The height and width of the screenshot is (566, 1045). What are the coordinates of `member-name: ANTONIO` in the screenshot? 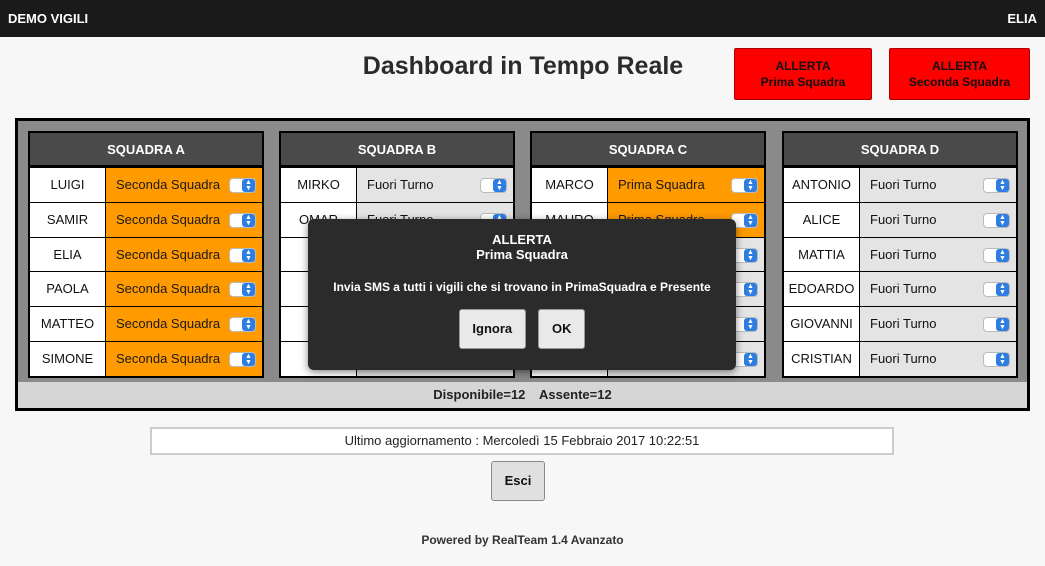 It's located at (822, 185).